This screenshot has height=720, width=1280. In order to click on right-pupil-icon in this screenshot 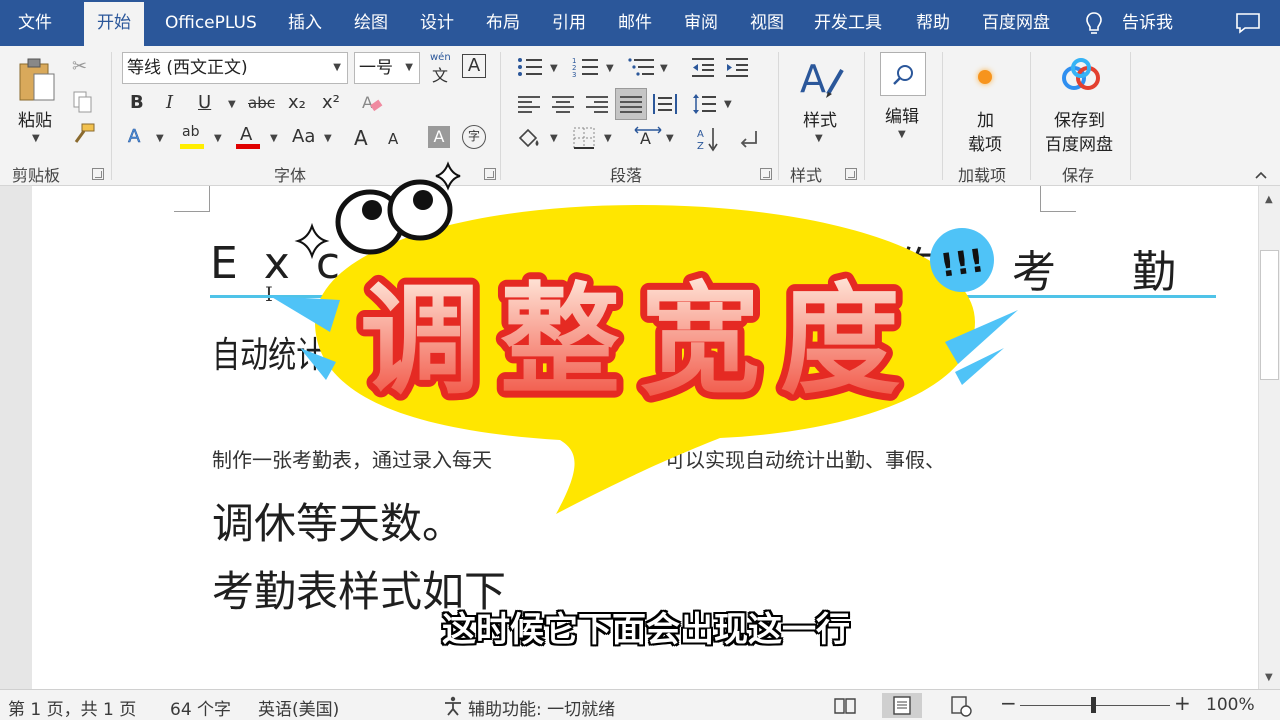, I will do `click(423, 200)`.